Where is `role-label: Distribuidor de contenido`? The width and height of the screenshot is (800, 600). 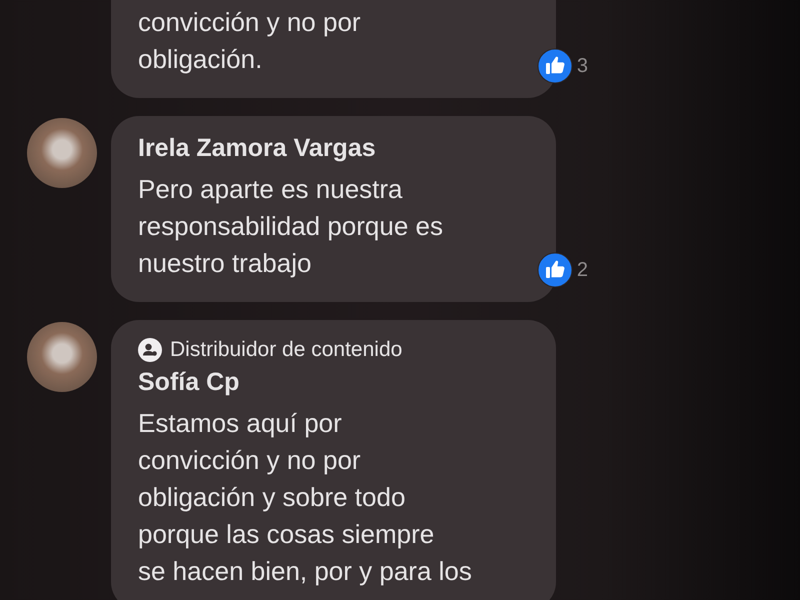 role-label: Distribuidor de contenido is located at coordinates (286, 350).